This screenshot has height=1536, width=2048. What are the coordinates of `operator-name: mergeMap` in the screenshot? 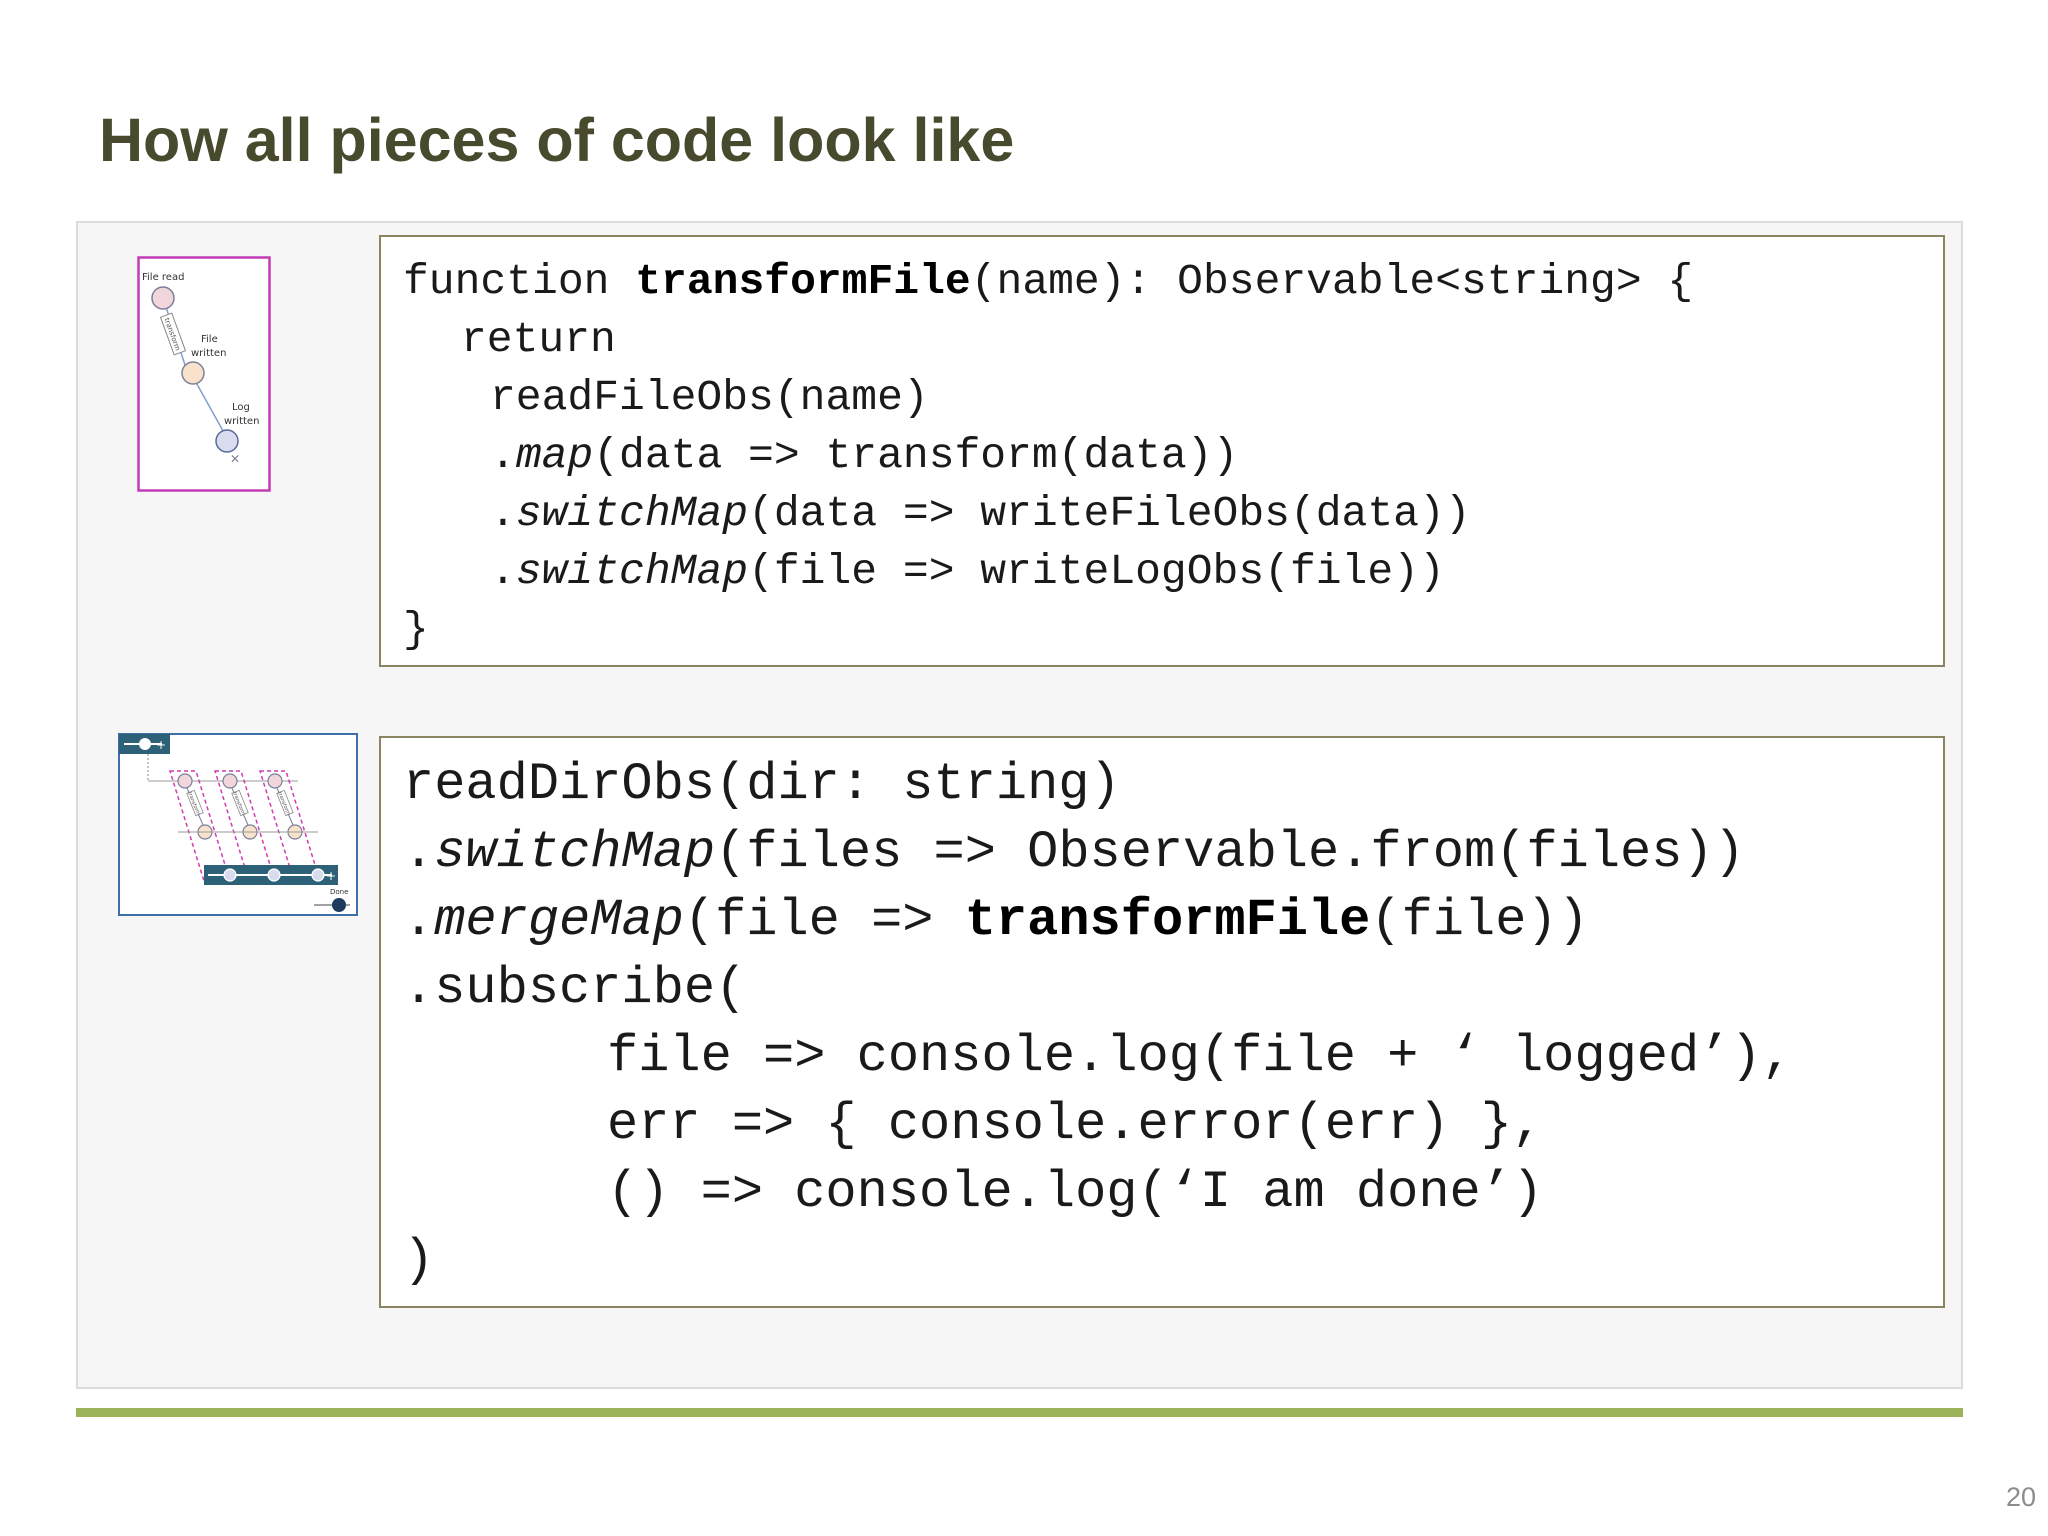 It's located at (559, 920).